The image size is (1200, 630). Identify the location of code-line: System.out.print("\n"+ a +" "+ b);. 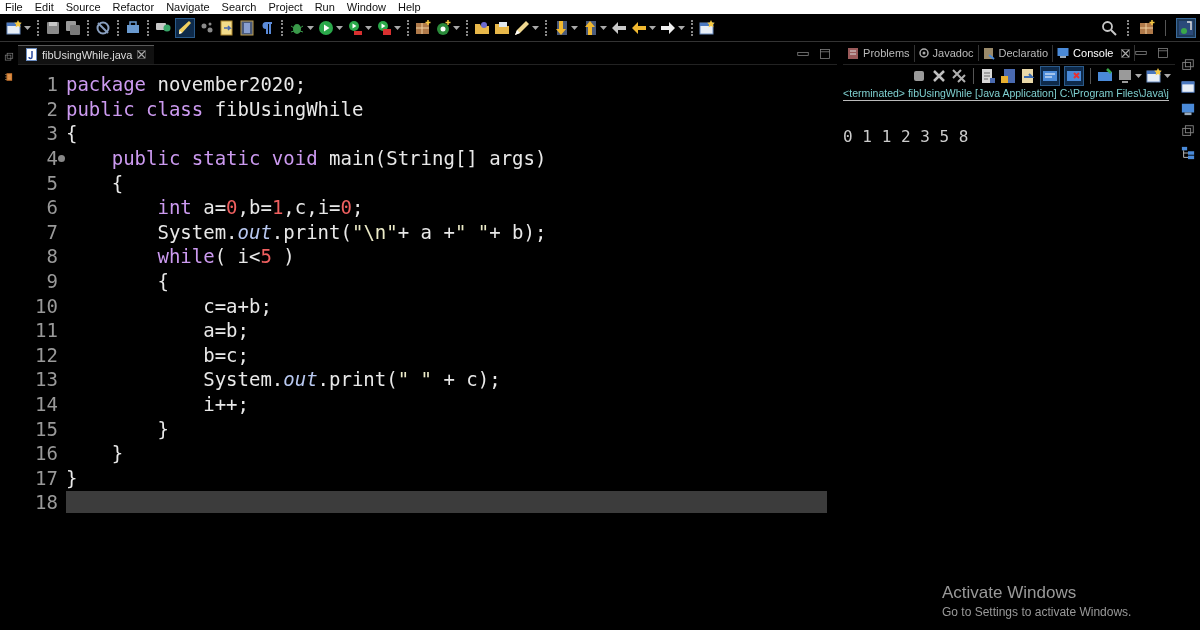
(351, 231).